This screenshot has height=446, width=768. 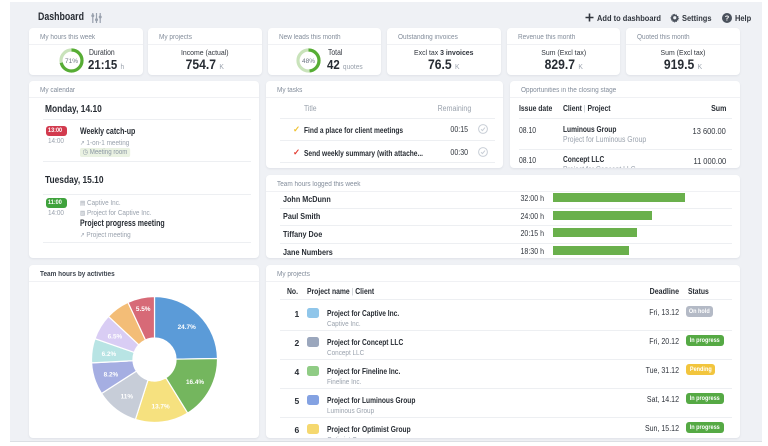 I want to click on svg-text: 48%, so click(x=307, y=61).